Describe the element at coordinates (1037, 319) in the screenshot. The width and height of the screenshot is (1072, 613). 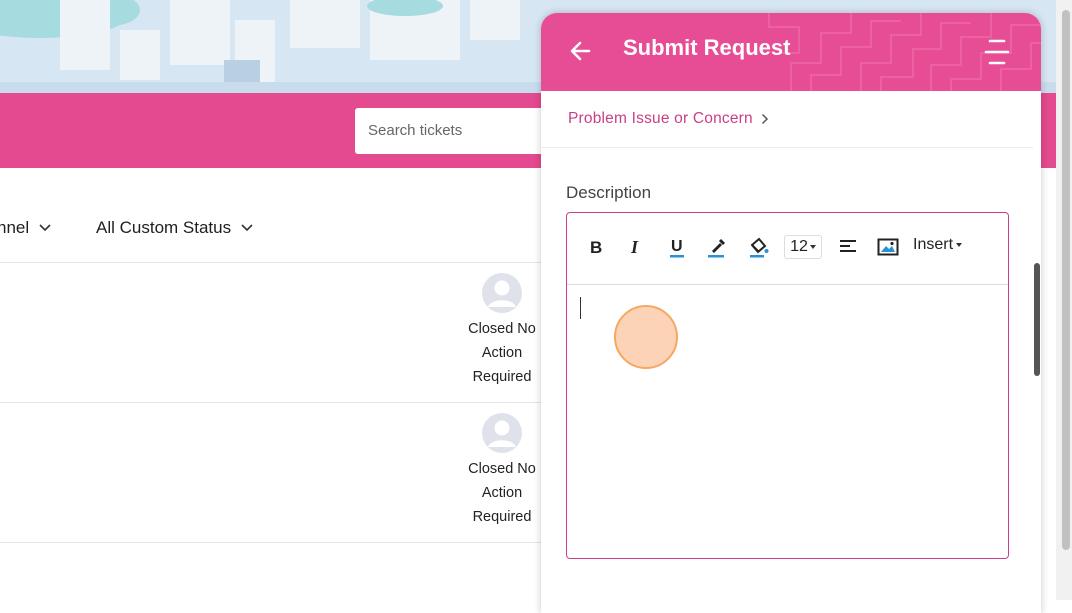
I see `panel-scrollbar-thumb` at that location.